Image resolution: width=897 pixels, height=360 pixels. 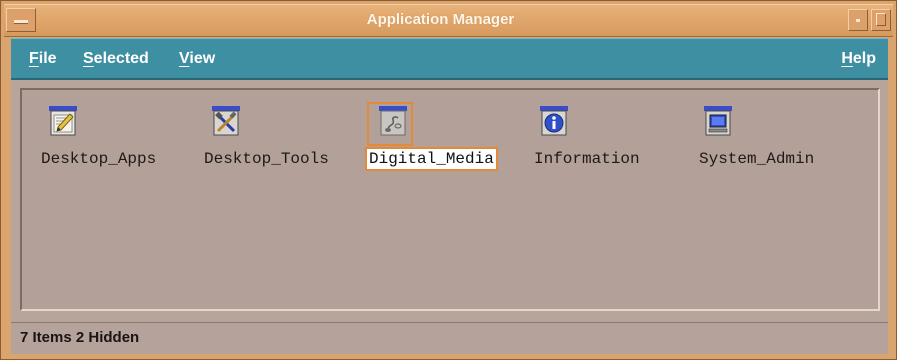 I want to click on menu-help-label: elp, so click(x=864, y=58).